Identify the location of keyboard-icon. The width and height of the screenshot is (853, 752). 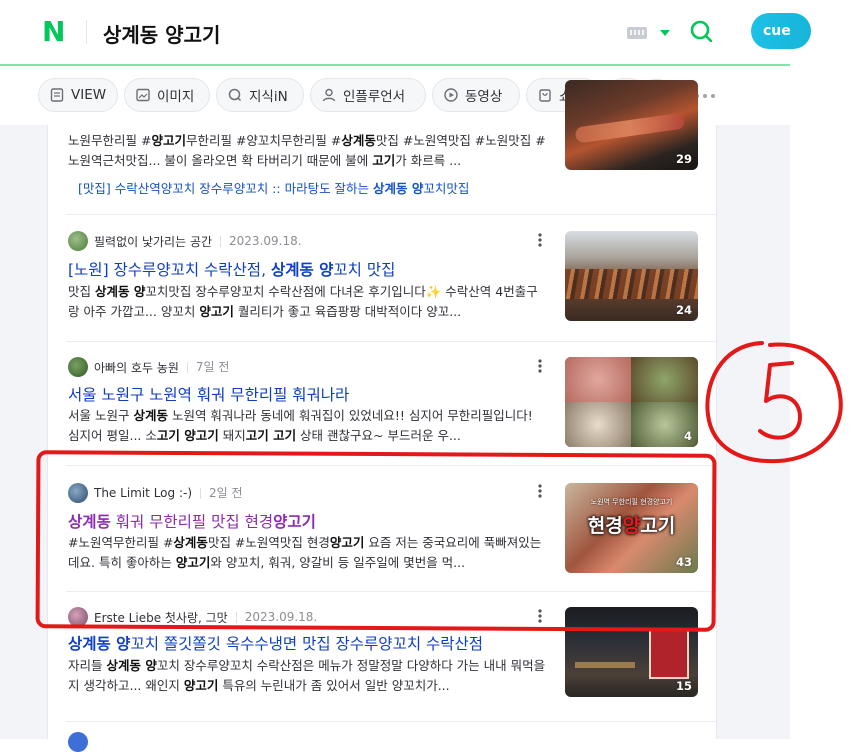
(637, 33).